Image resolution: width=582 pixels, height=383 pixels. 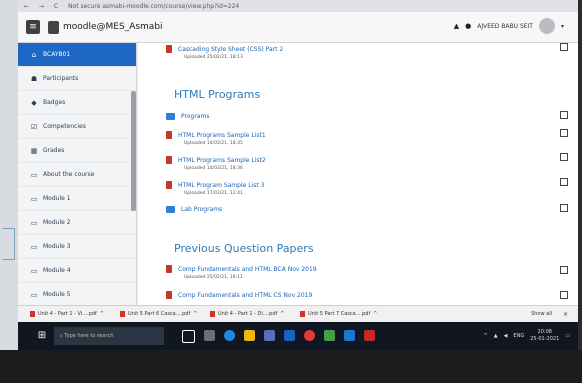 I want to click on folder-icon, so click(x=170, y=209).